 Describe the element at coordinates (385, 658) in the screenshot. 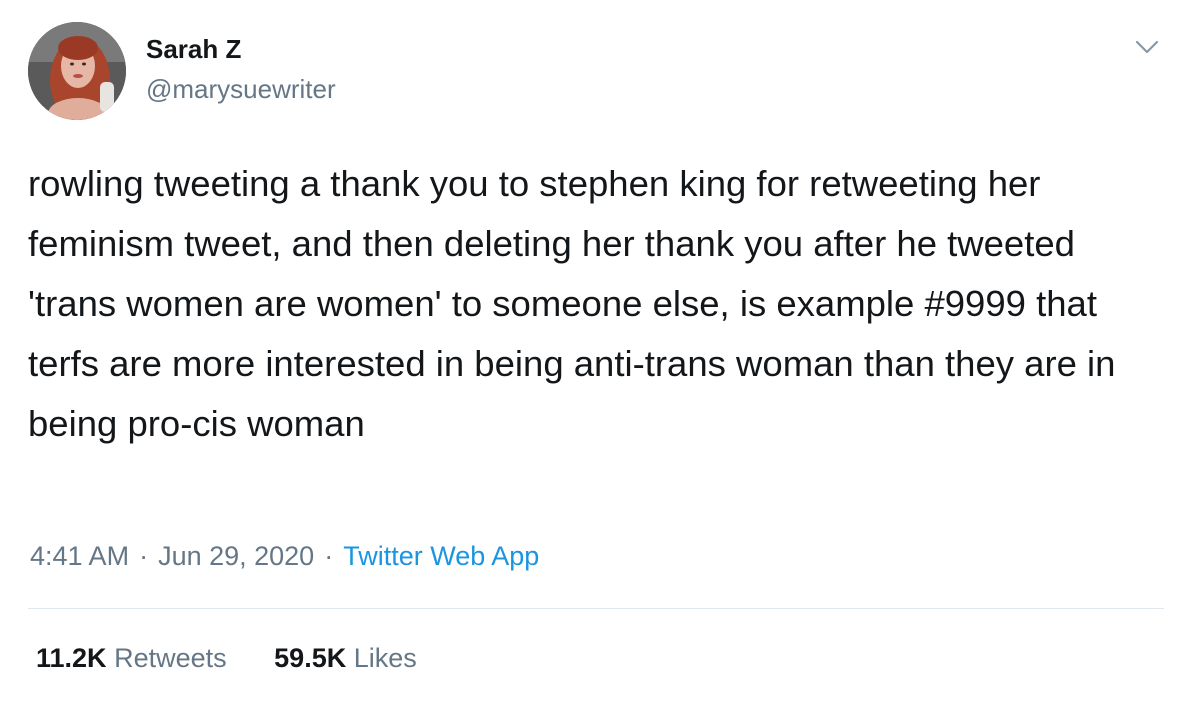

I see `likes-label: Likes` at that location.